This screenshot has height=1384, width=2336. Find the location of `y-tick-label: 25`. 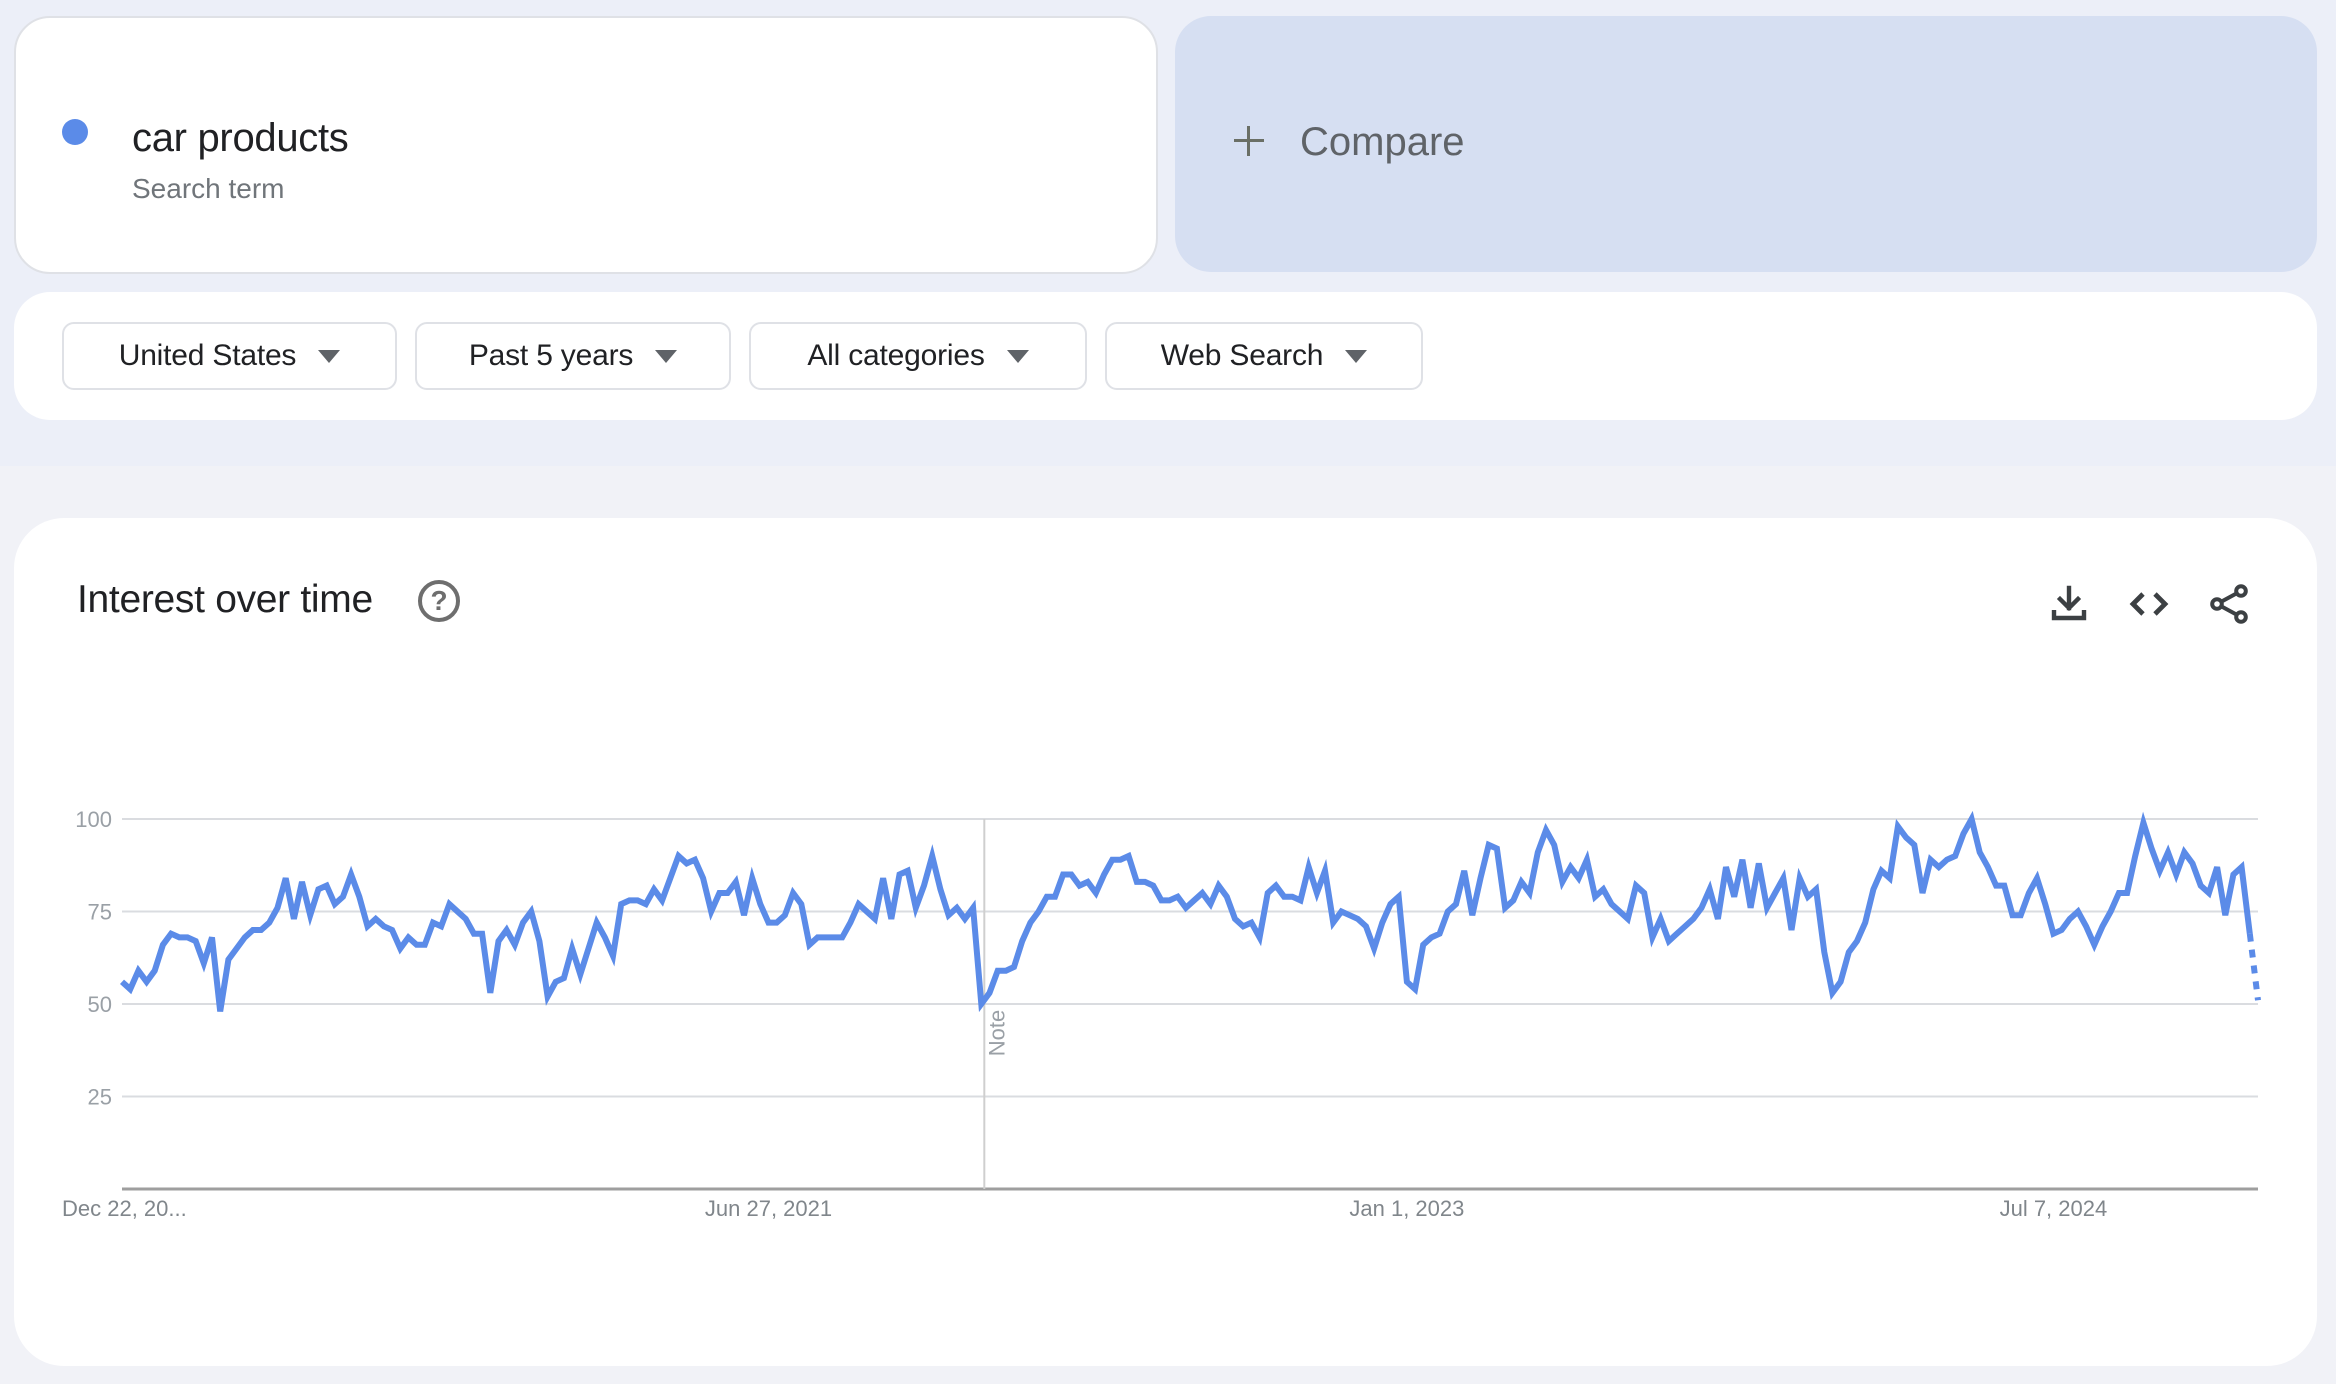

y-tick-label: 25 is located at coordinates (100, 1097).